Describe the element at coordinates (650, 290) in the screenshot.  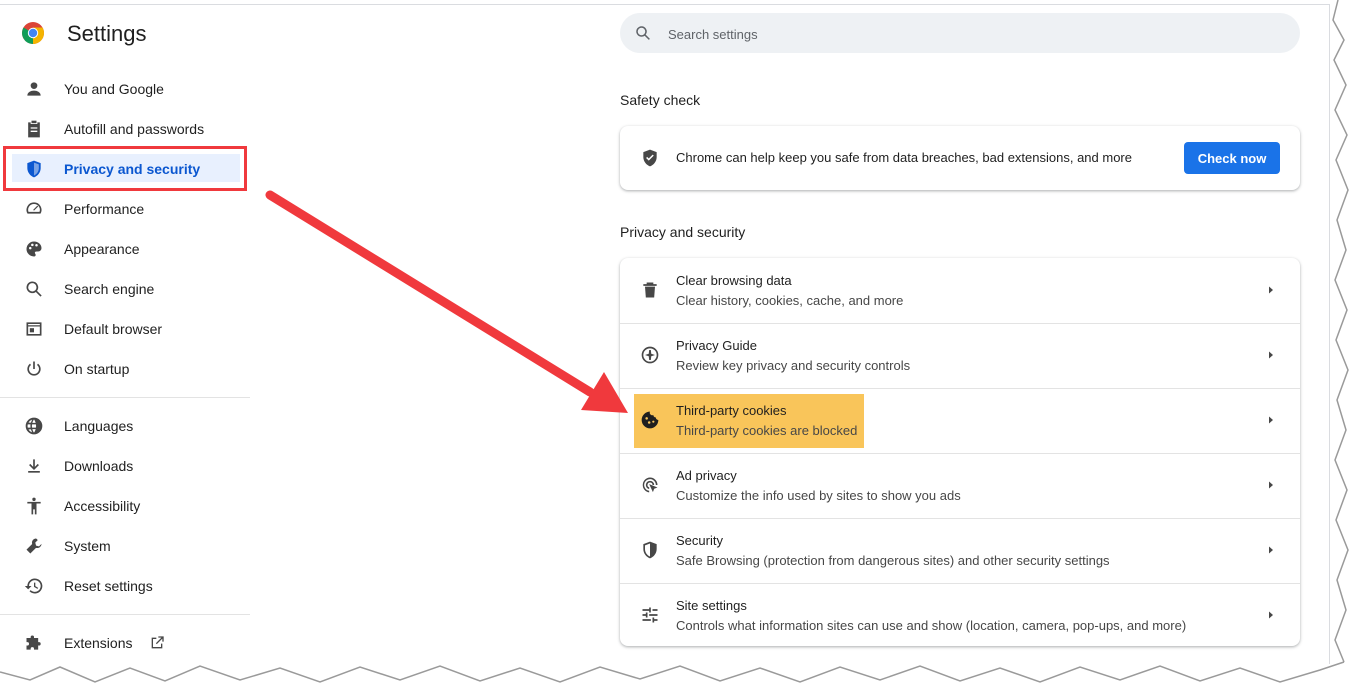
I see `trash-icon` at that location.